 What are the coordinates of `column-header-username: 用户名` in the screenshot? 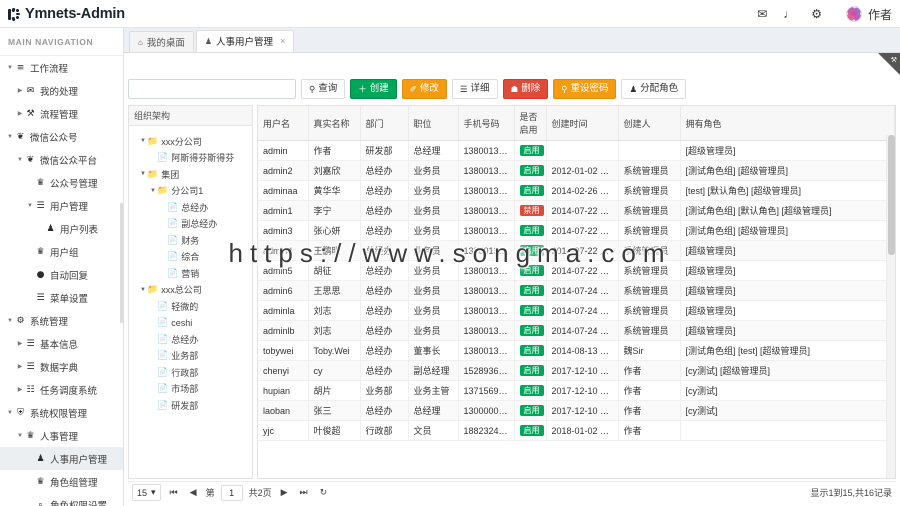 It's located at (283, 123).